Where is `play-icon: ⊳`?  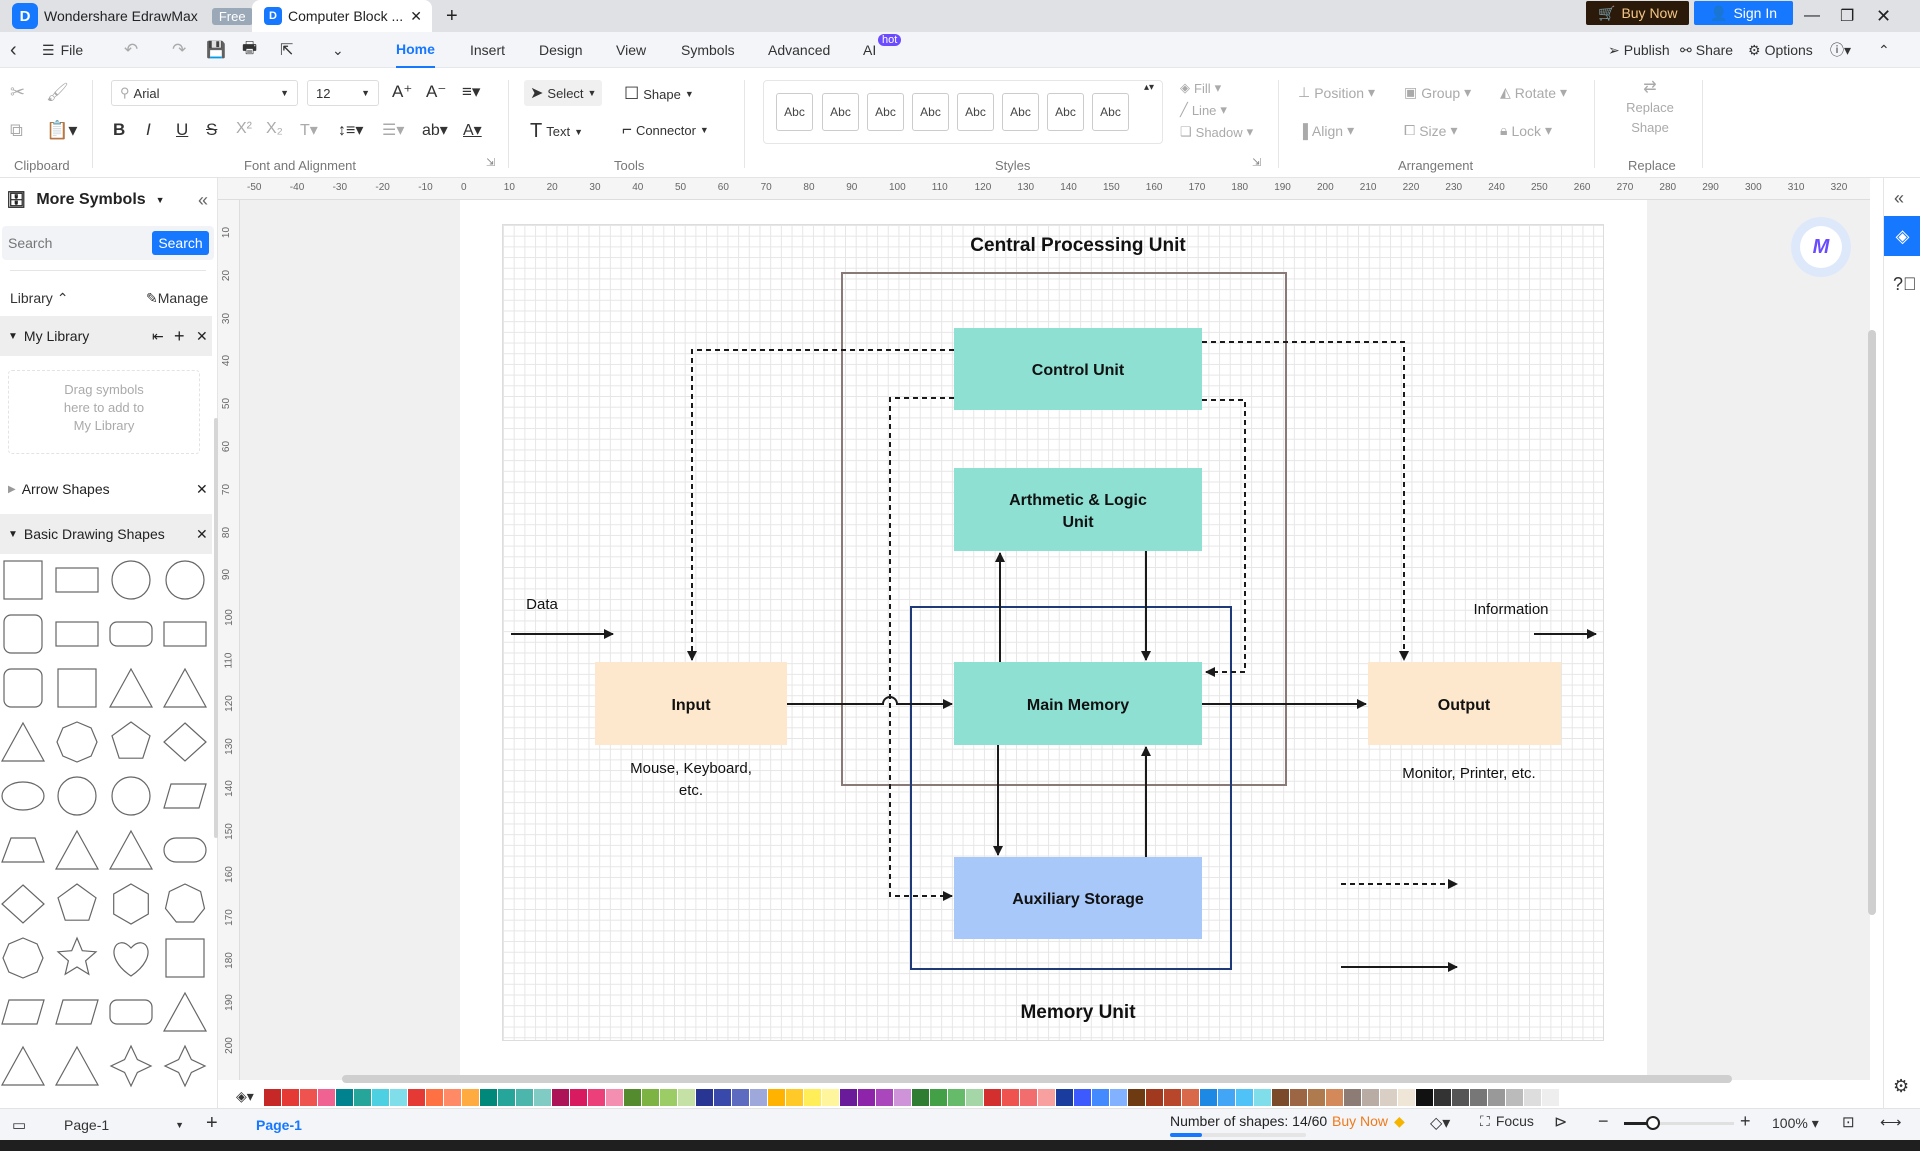 play-icon: ⊳ is located at coordinates (1560, 1122).